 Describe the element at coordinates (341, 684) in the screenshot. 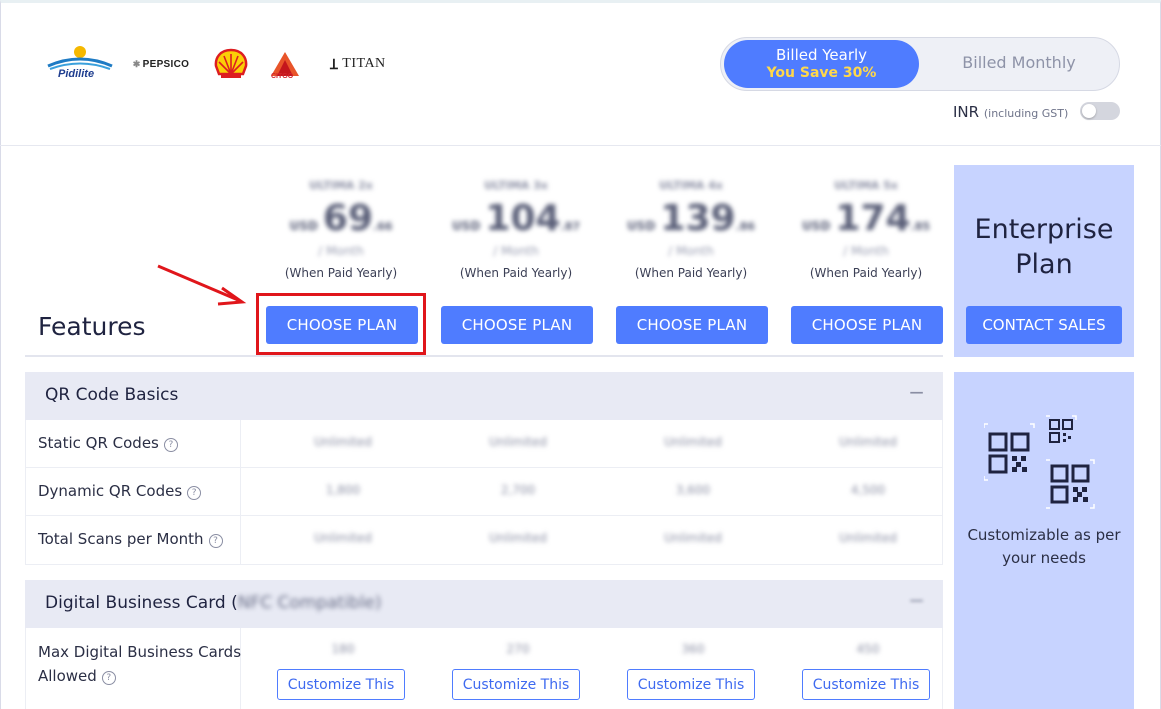

I see `customize-button-1: Customize This` at that location.